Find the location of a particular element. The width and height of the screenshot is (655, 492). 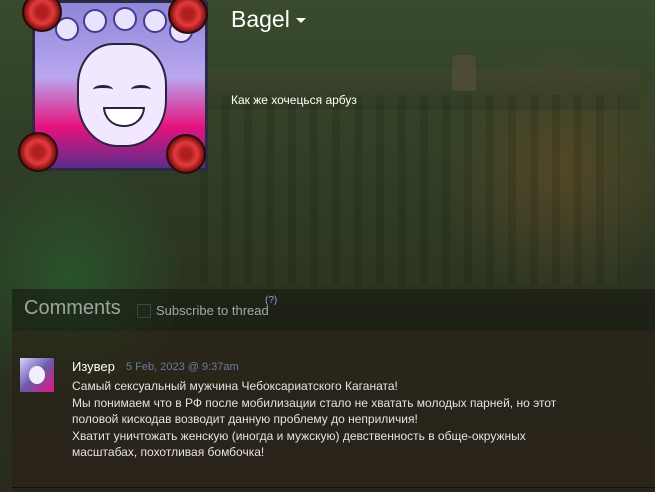

avatar-face is located at coordinates (122, 95).